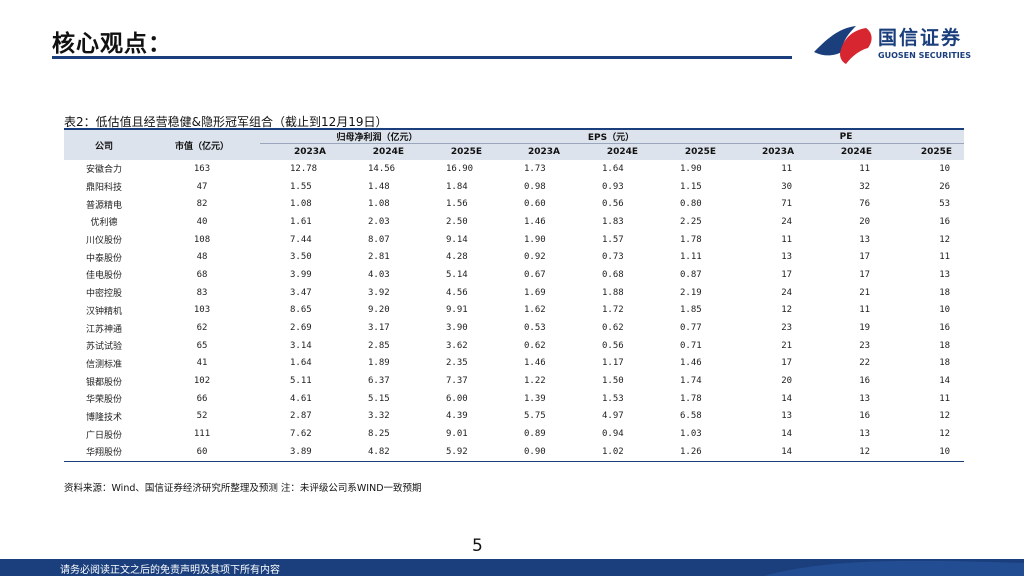  I want to click on market-cap-cell: 47, so click(202, 186).